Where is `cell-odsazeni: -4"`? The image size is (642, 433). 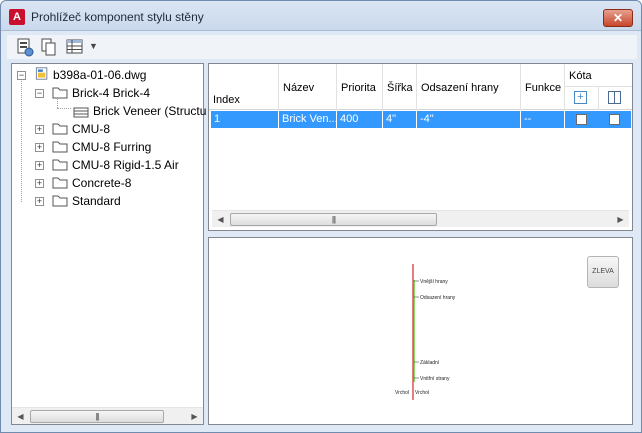
cell-odsazeni: -4" is located at coordinates (469, 119).